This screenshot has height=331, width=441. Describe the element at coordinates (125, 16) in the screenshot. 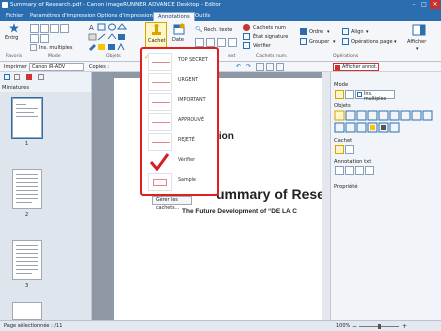

I see `tab-options-impression: Options d'impression` at that location.